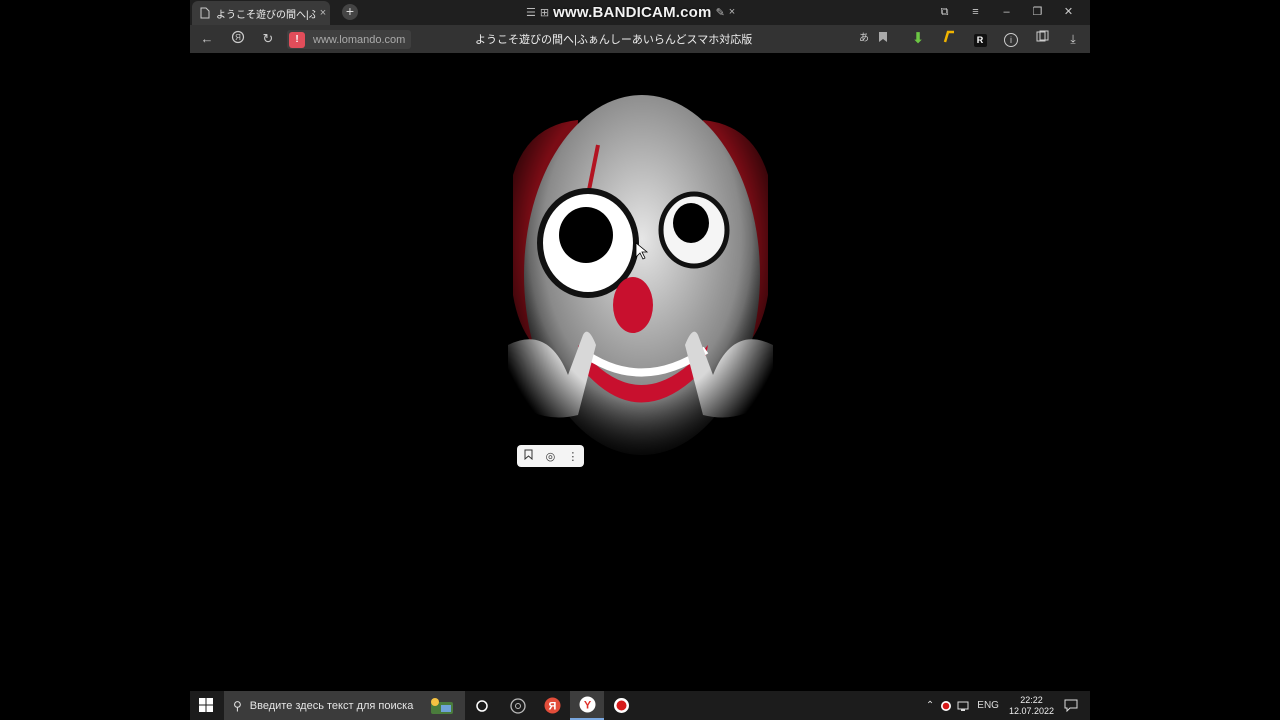  What do you see at coordinates (237, 705) in the screenshot?
I see `search-icon: ⚲` at bounding box center [237, 705].